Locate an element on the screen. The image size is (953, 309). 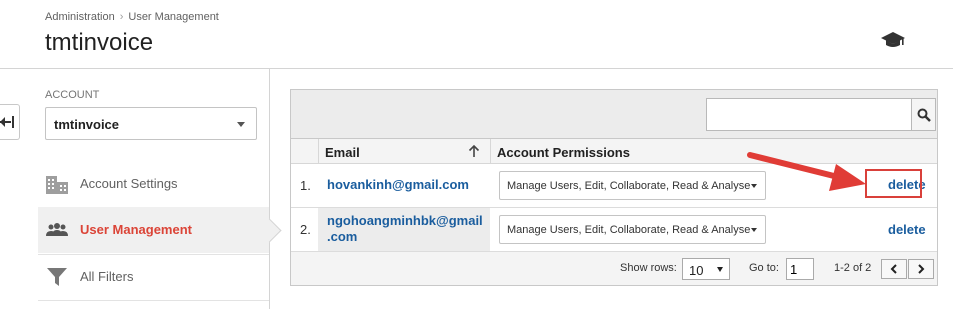
sidebar-item-label: All Filters is located at coordinates (107, 276).